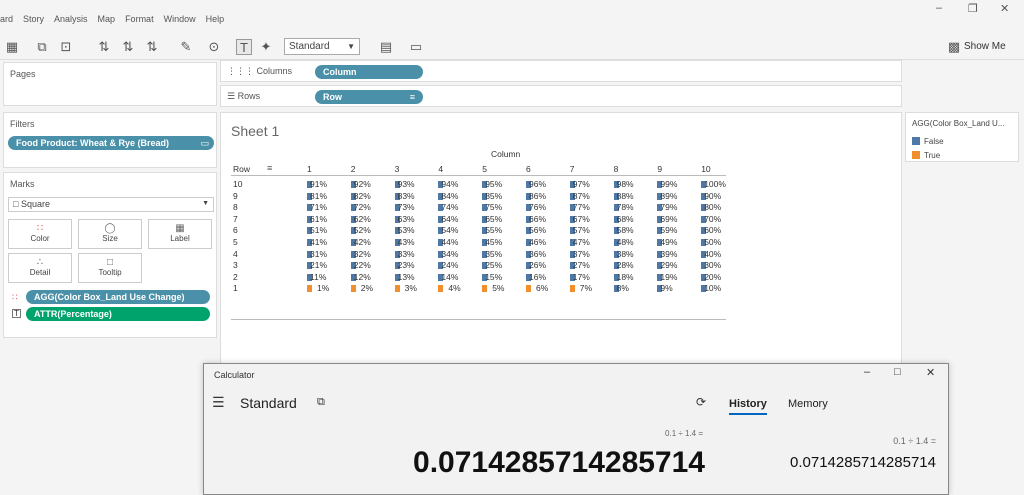 This screenshot has width=1024, height=495. What do you see at coordinates (118, 314) in the screenshot?
I see `label-field-pill: ATTR(Percentage)` at bounding box center [118, 314].